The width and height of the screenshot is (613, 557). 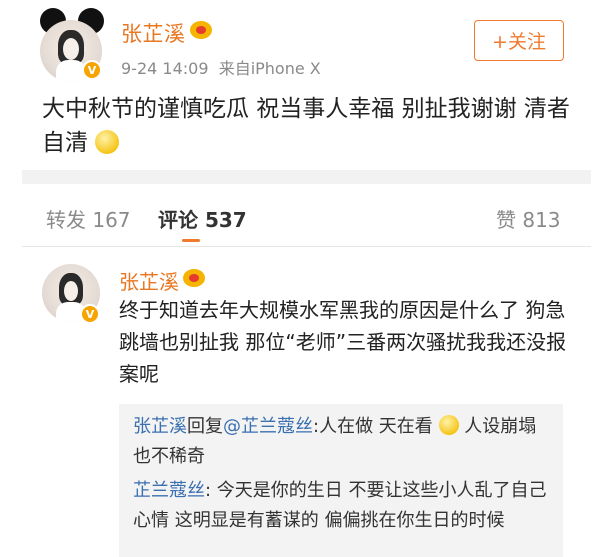 What do you see at coordinates (373, 426) in the screenshot?
I see `reply-text: :人在做 天在看` at bounding box center [373, 426].